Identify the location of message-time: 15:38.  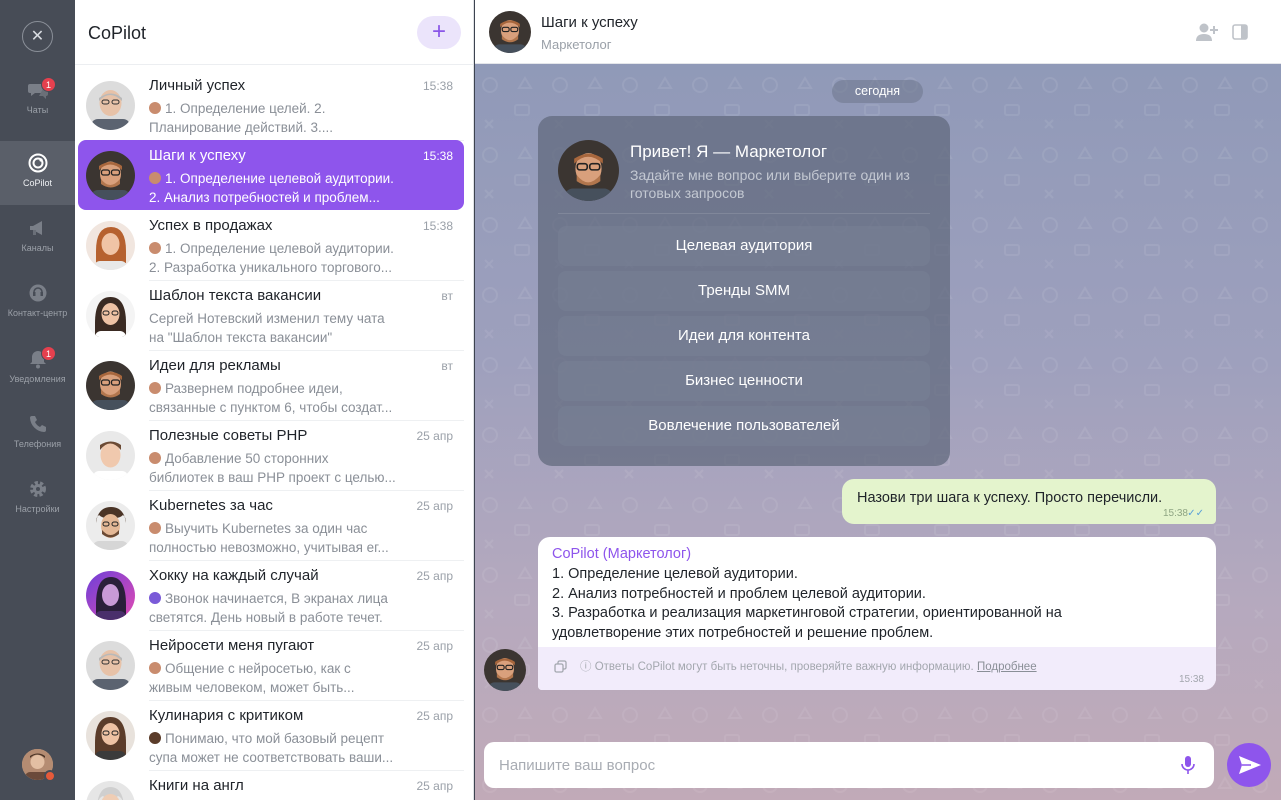
(1191, 679).